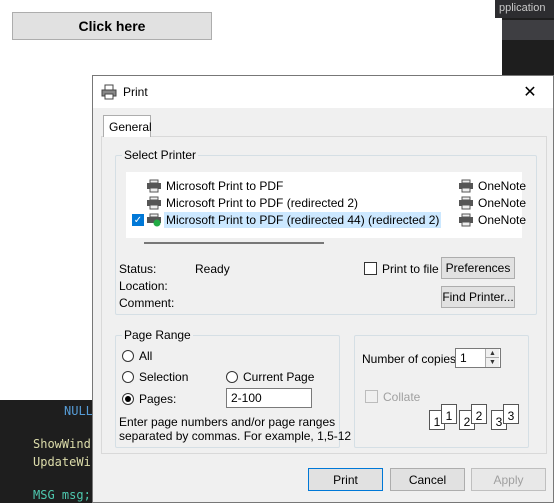 Image resolution: width=554 pixels, height=503 pixels. I want to click on spin-up-icon: ▲, so click(492, 353).